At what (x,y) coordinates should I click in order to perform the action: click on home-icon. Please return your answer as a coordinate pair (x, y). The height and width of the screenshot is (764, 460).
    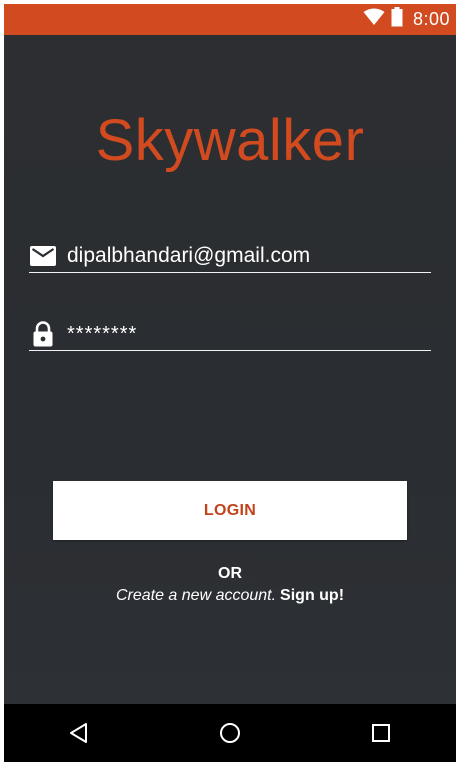
    Looking at the image, I should click on (230, 733).